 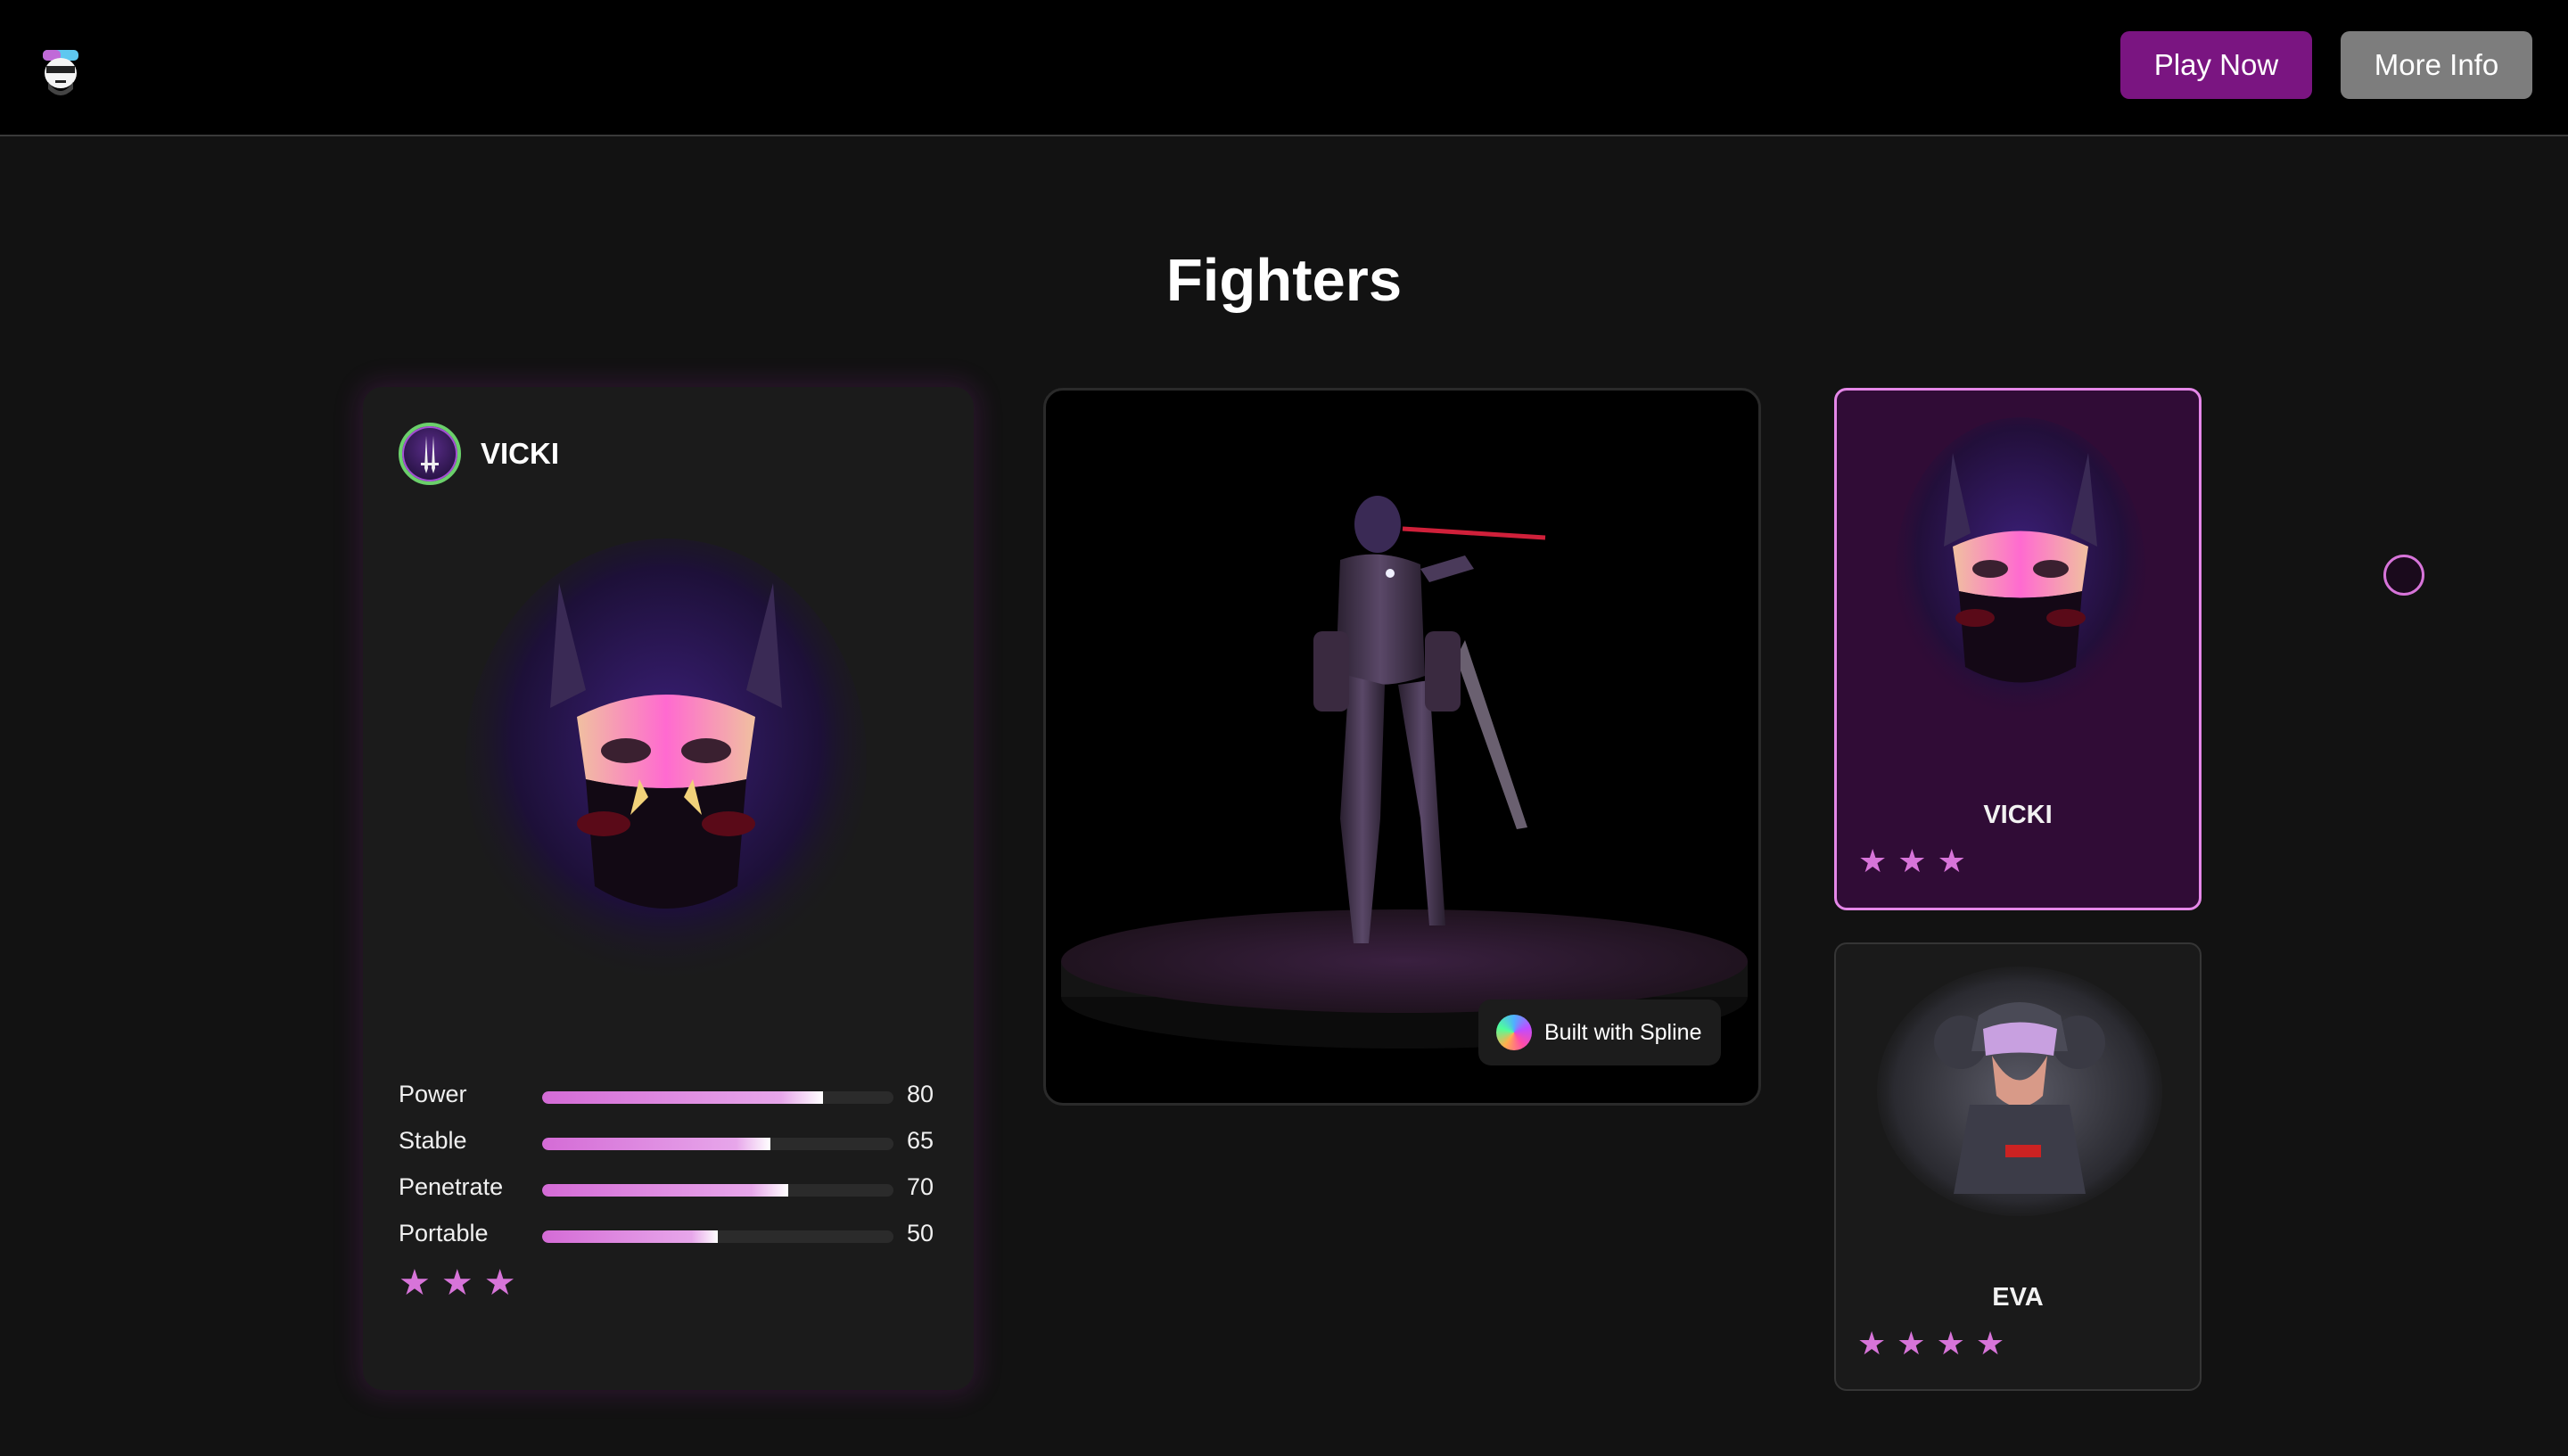 I want to click on stat-row-penetrate: Penetrate 70, so click(x=675, y=1190).